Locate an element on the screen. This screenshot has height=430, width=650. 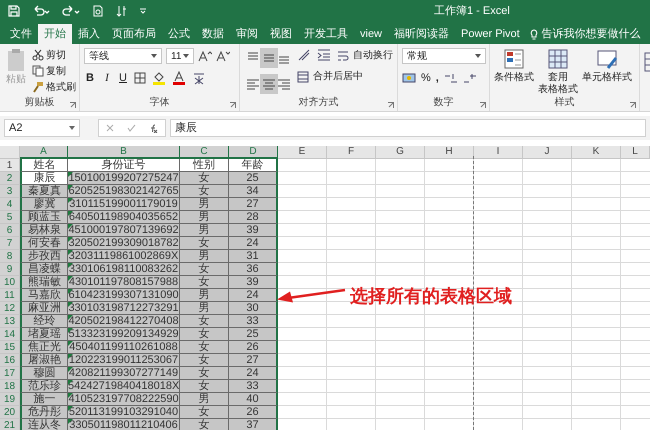
row-header: 14 is located at coordinates (10, 334).